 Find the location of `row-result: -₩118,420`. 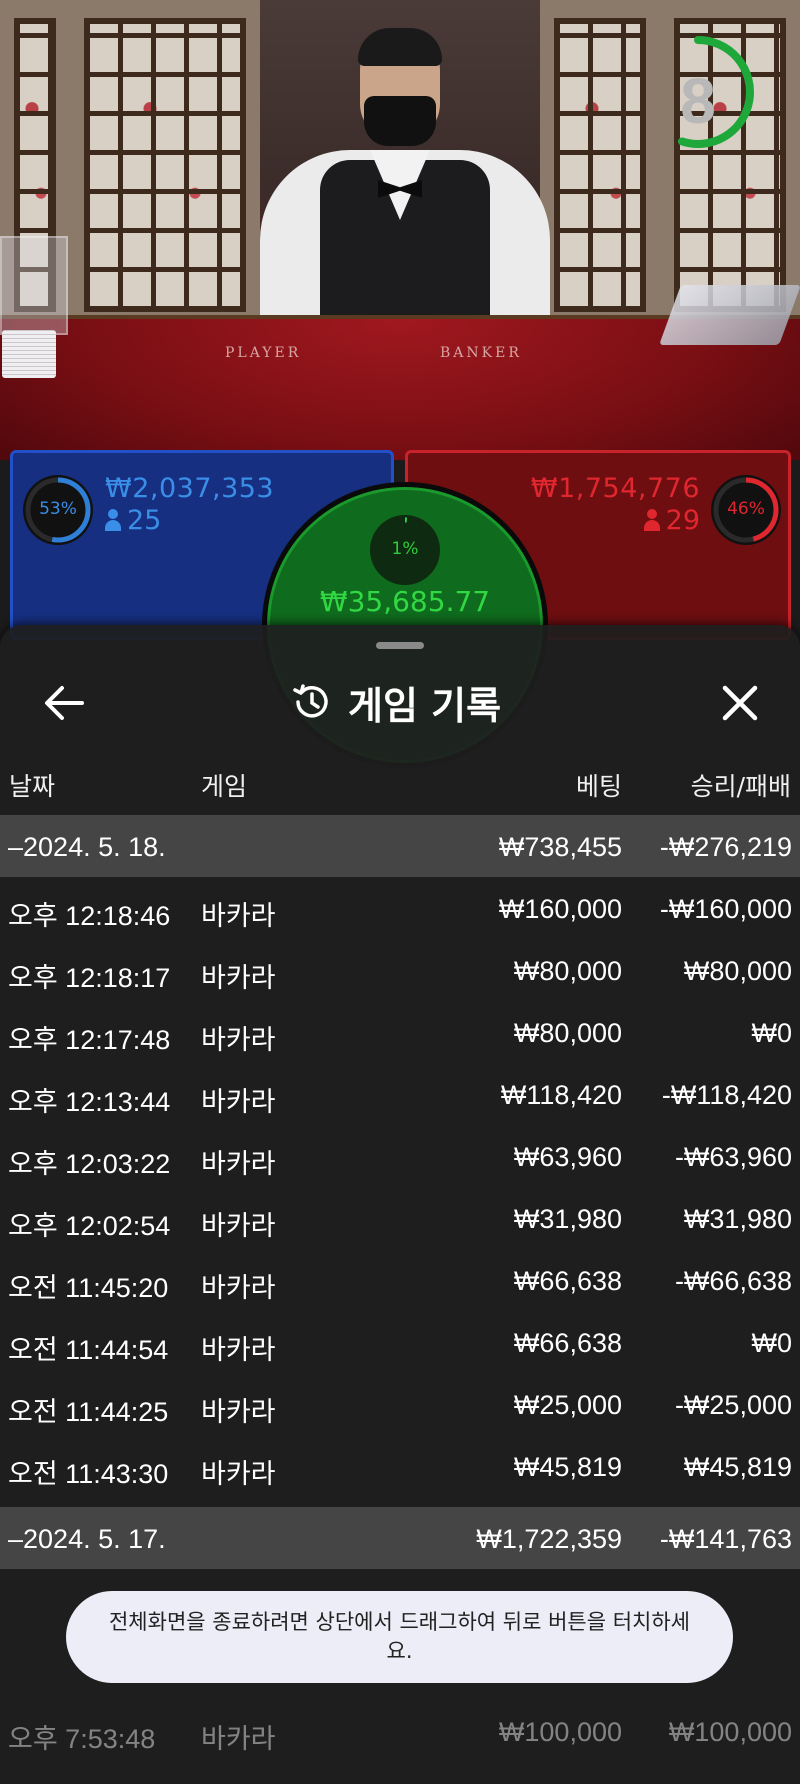

row-result: -₩118,420 is located at coordinates (726, 1095).